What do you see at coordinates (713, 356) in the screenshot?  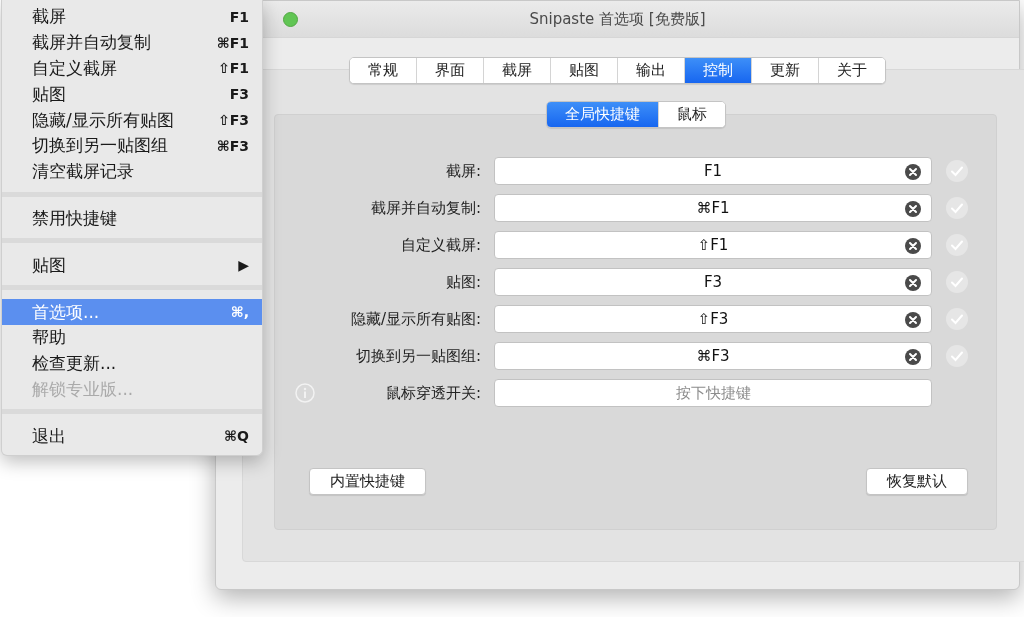 I see `shortcut-field: ⌘F3` at bounding box center [713, 356].